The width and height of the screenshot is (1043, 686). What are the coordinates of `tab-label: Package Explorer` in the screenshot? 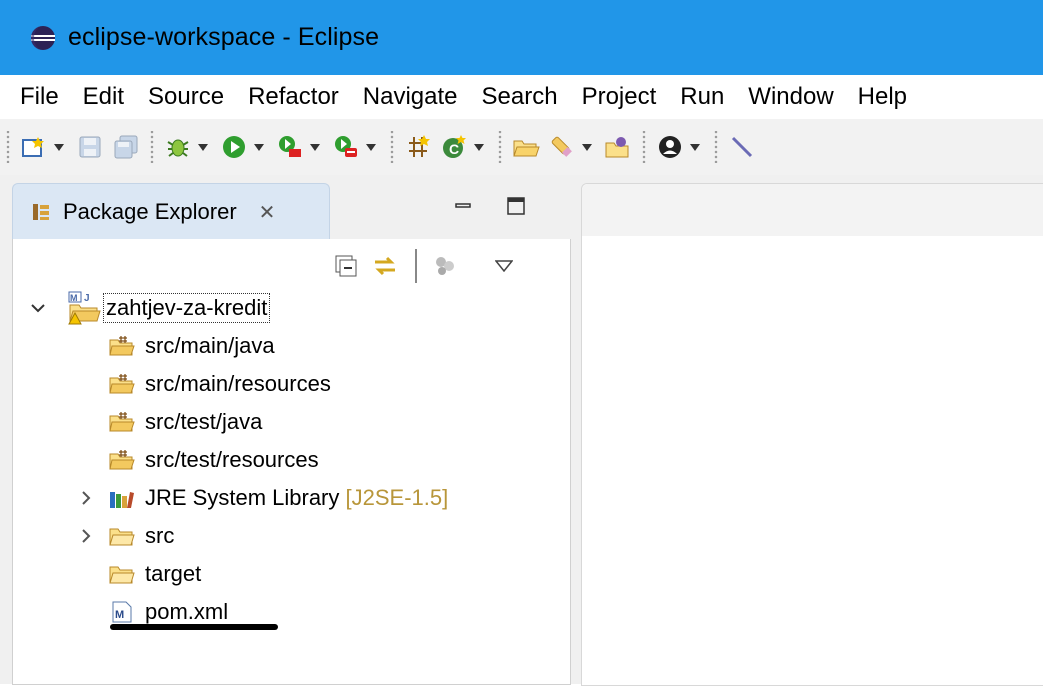 It's located at (150, 211).